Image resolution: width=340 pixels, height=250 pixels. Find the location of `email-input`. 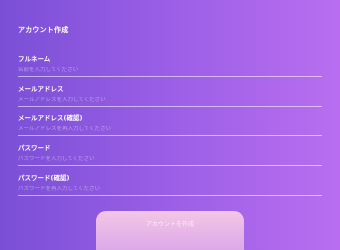

email-input is located at coordinates (170, 102).